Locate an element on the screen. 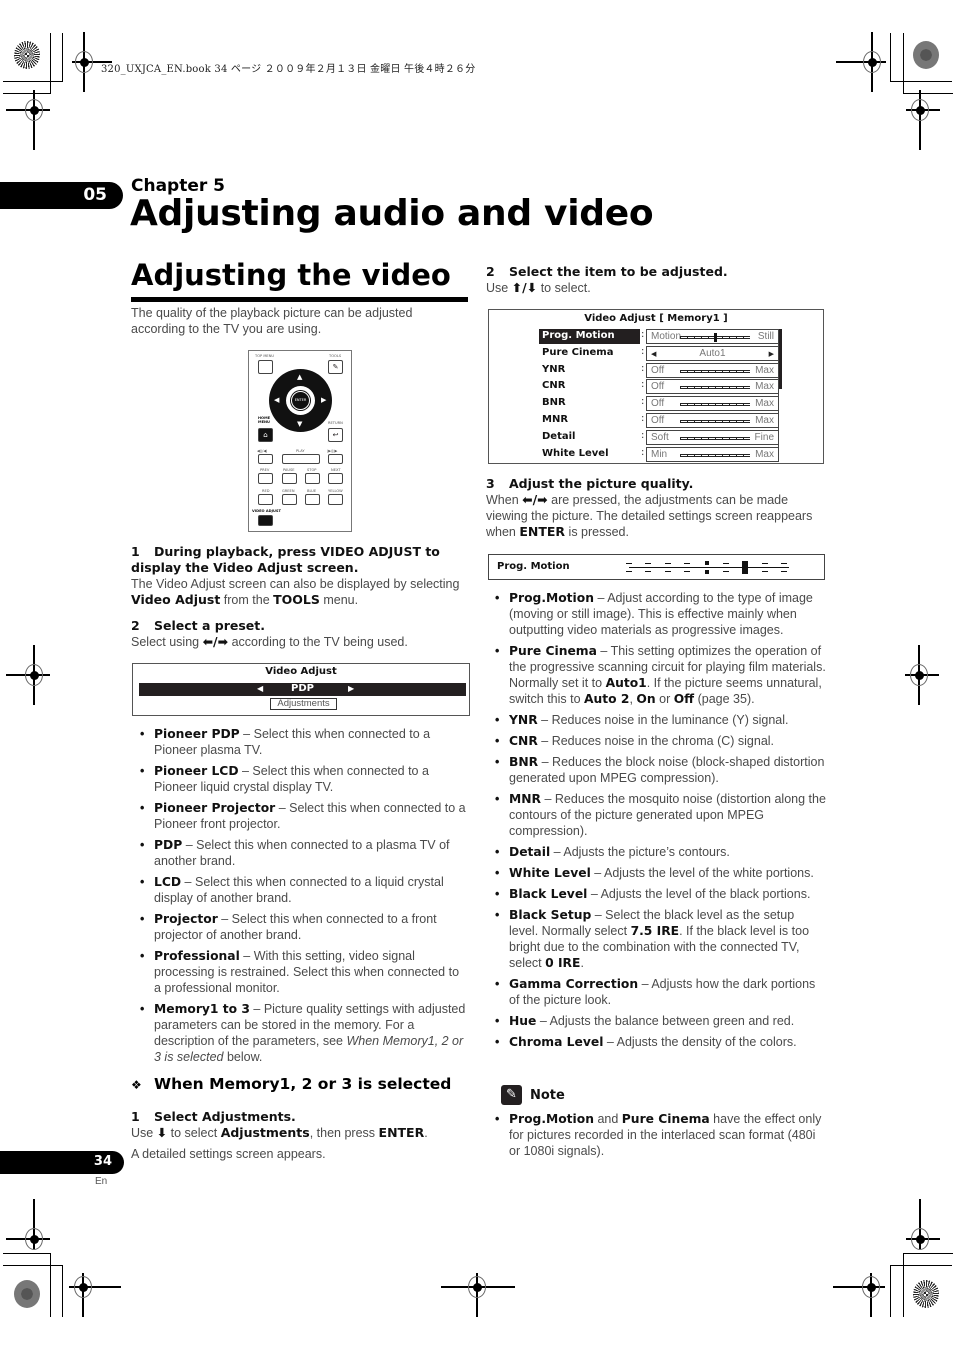 This screenshot has width=954, height=1350. parameter-desc-cont: (page 35). is located at coordinates (724, 699).